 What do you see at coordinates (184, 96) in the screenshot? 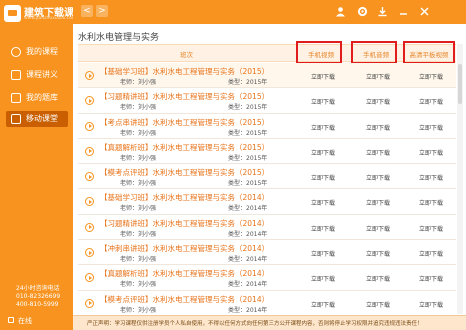
I see `course-title: 【习题精讲班】水利水电工程管理与实务（2015）` at bounding box center [184, 96].